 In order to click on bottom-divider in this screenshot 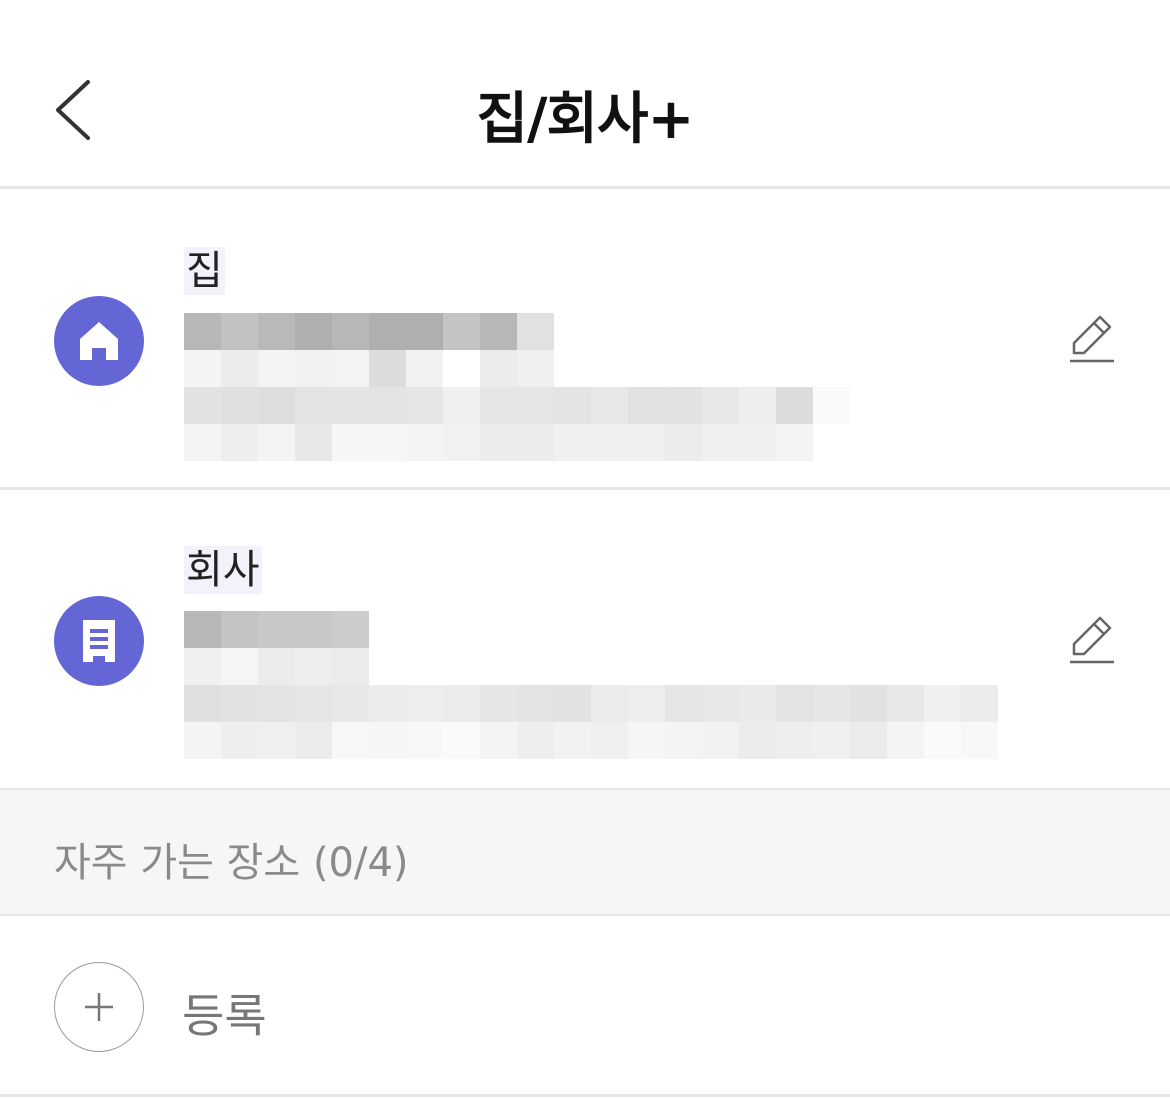, I will do `click(585, 1095)`.